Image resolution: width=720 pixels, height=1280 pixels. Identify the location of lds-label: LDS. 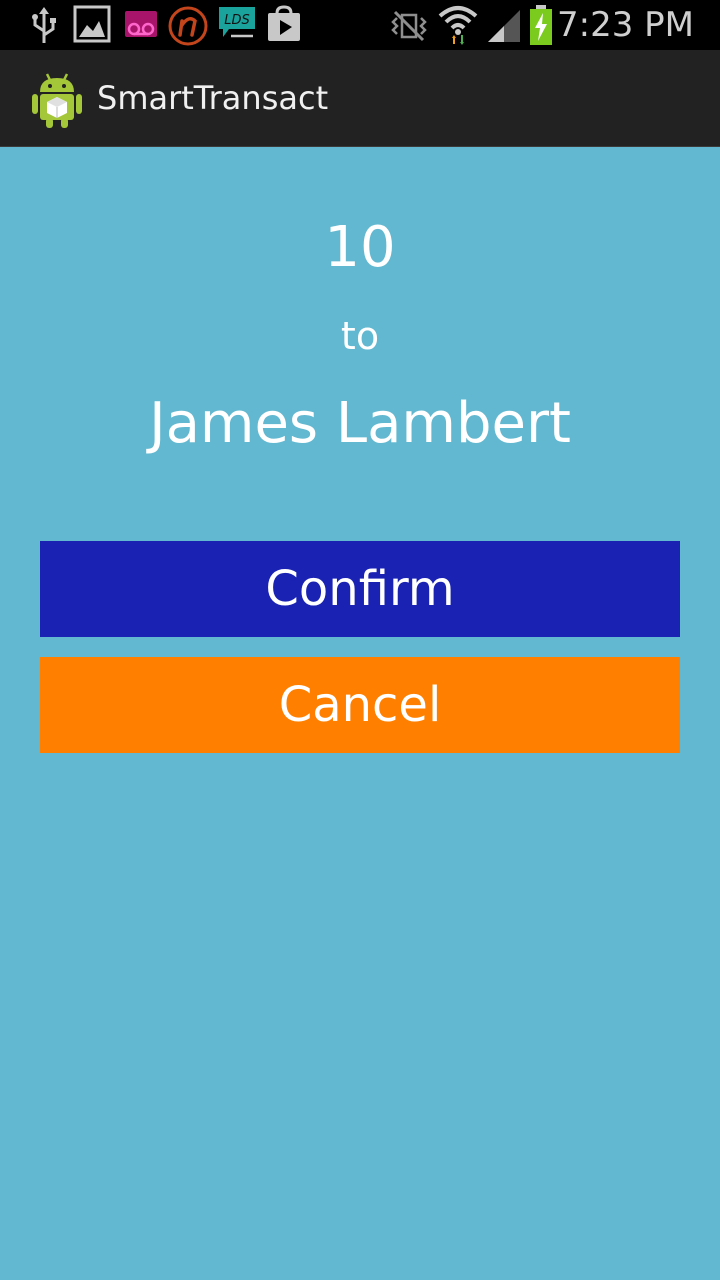
(237, 20).